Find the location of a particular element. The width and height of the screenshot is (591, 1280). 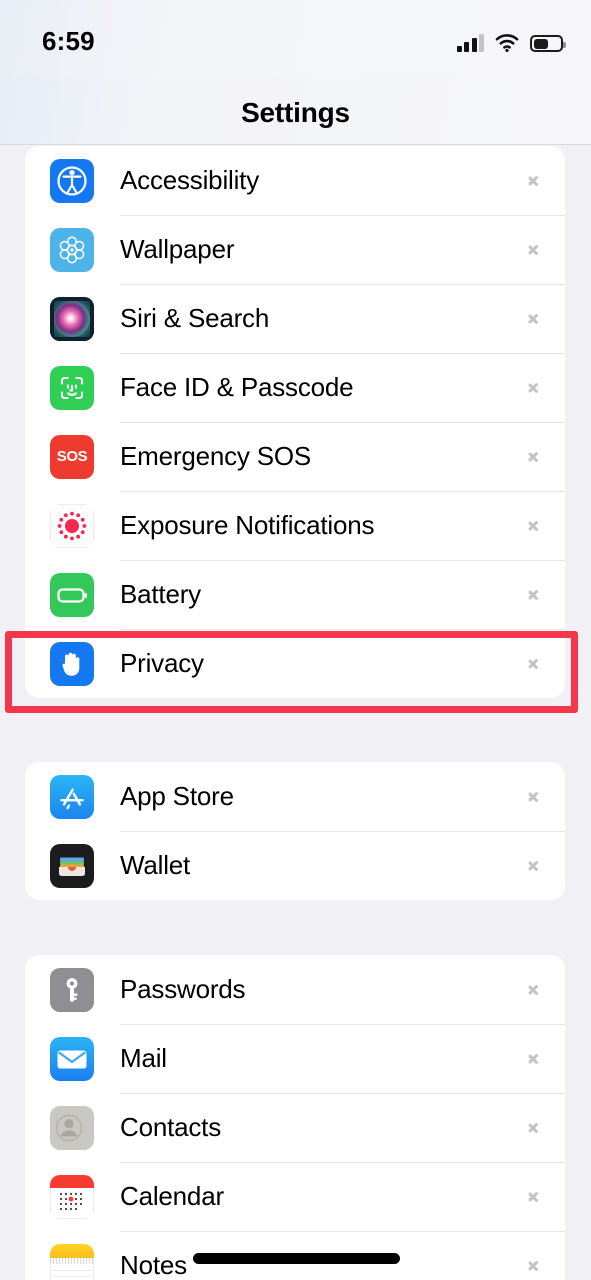

sidebar-item-label: Contacts is located at coordinates (171, 1127).